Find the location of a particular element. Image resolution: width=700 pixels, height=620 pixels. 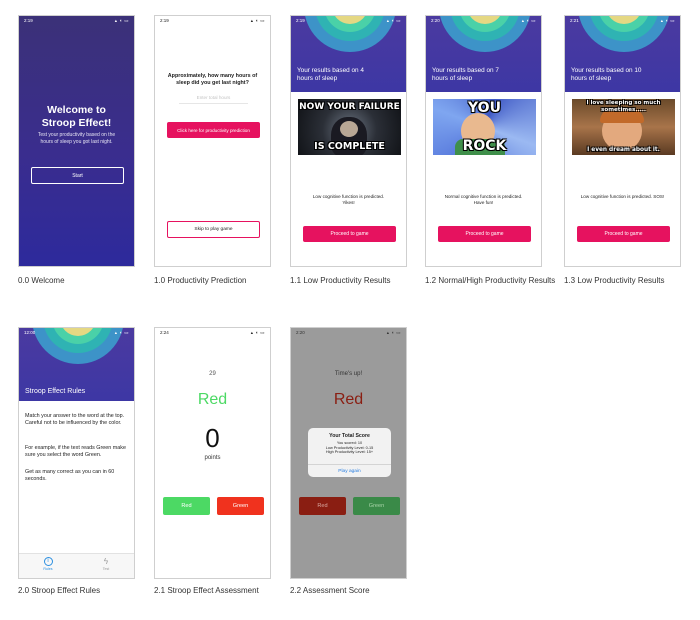

rules-title: Stroop Effect Rules is located at coordinates (55, 391).